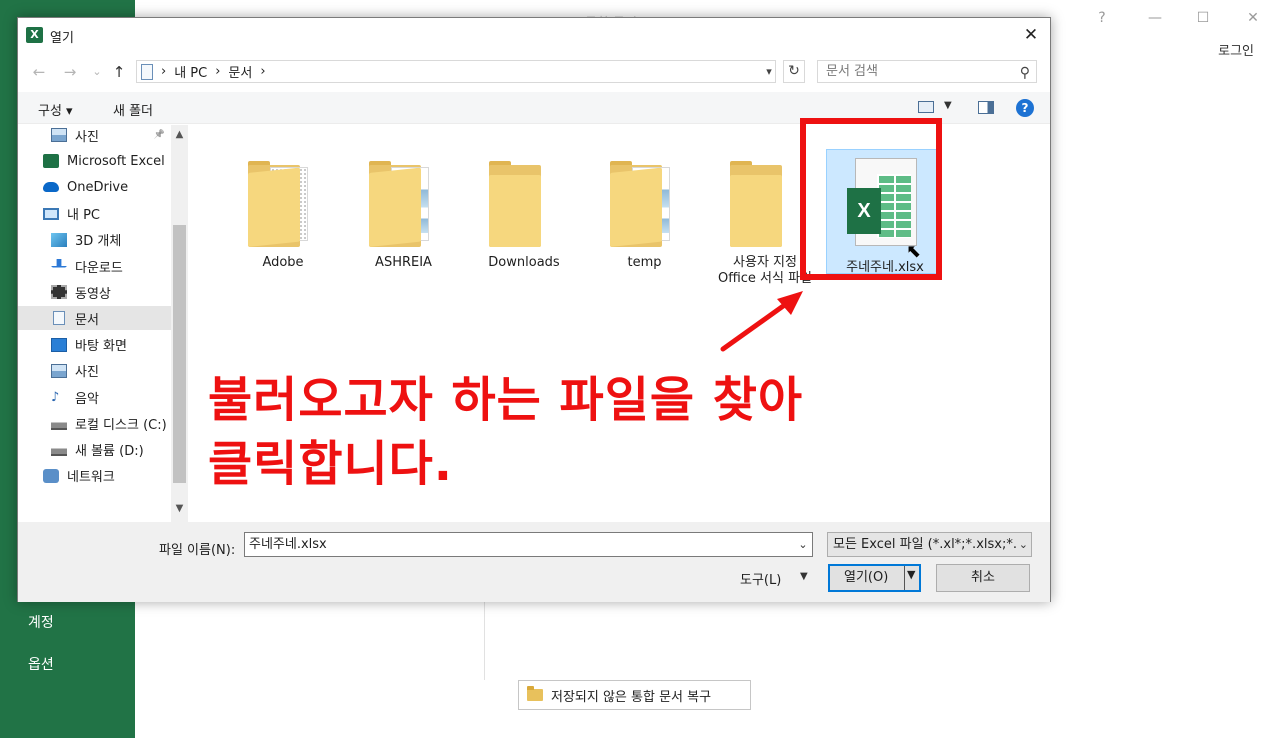  What do you see at coordinates (59, 449) in the screenshot?
I see `drive-icon` at bounding box center [59, 449].